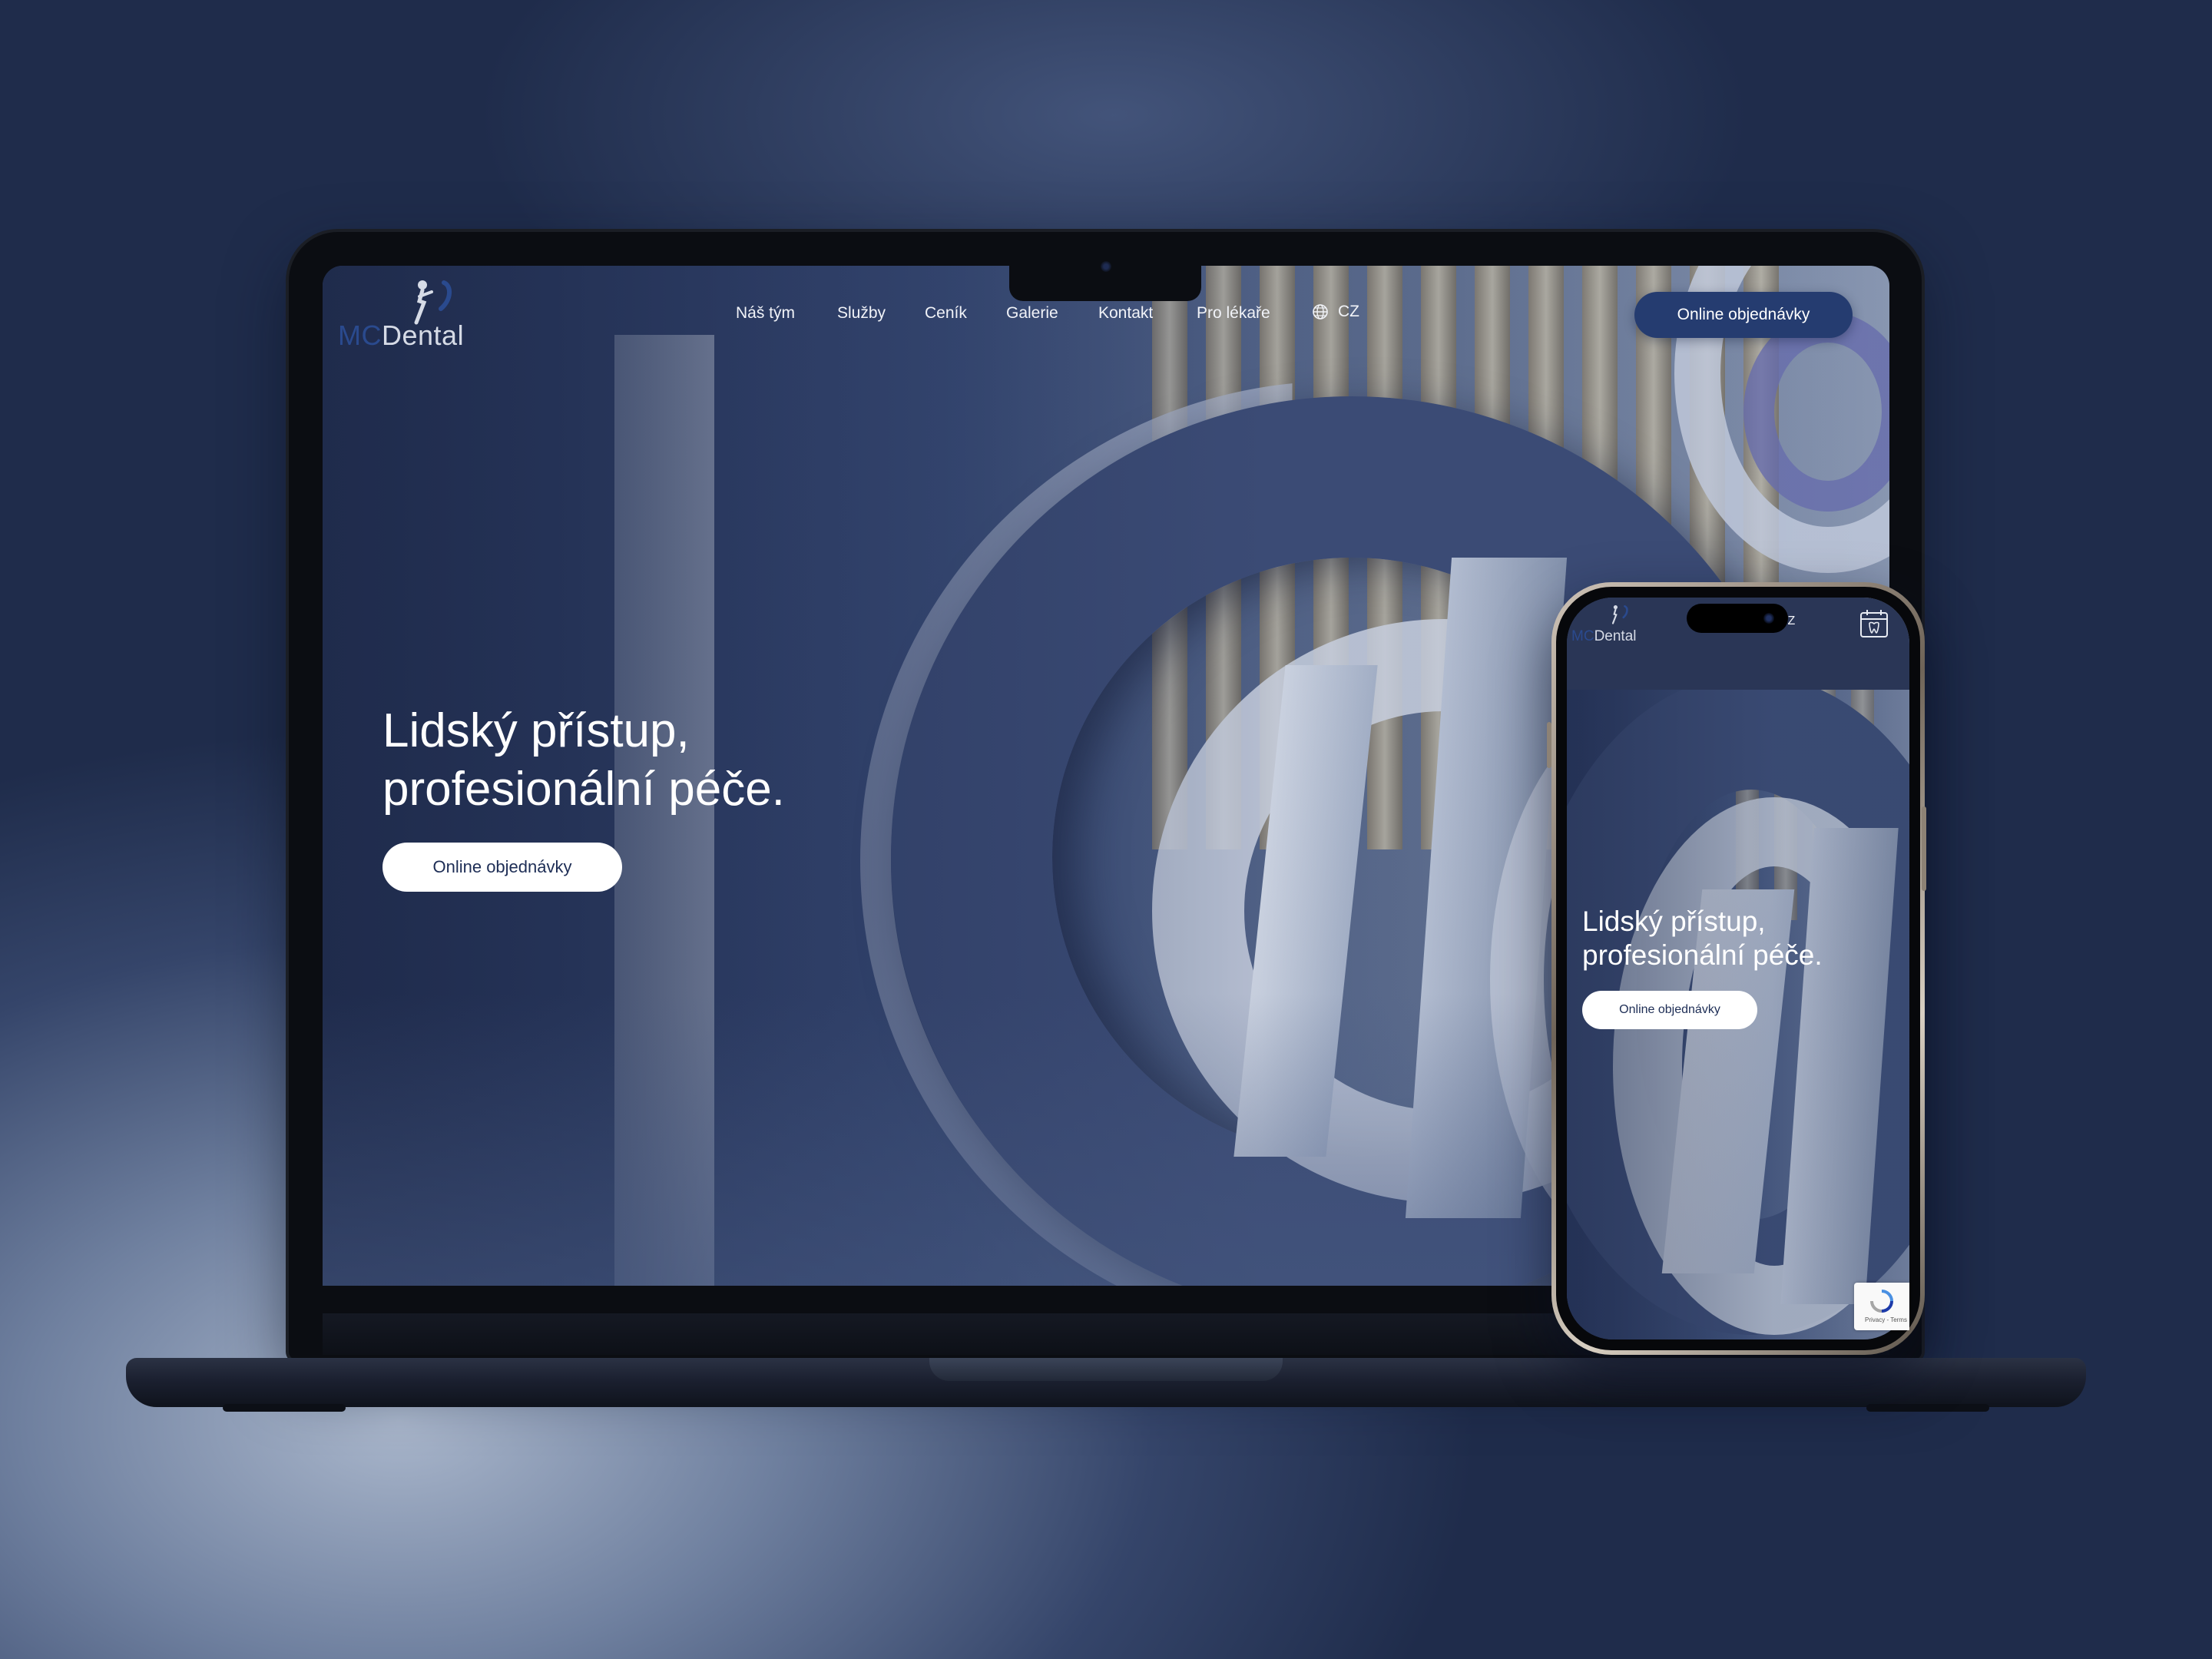 The height and width of the screenshot is (1659, 2212). Describe the element at coordinates (1320, 312) in the screenshot. I see `globe-icon` at that location.